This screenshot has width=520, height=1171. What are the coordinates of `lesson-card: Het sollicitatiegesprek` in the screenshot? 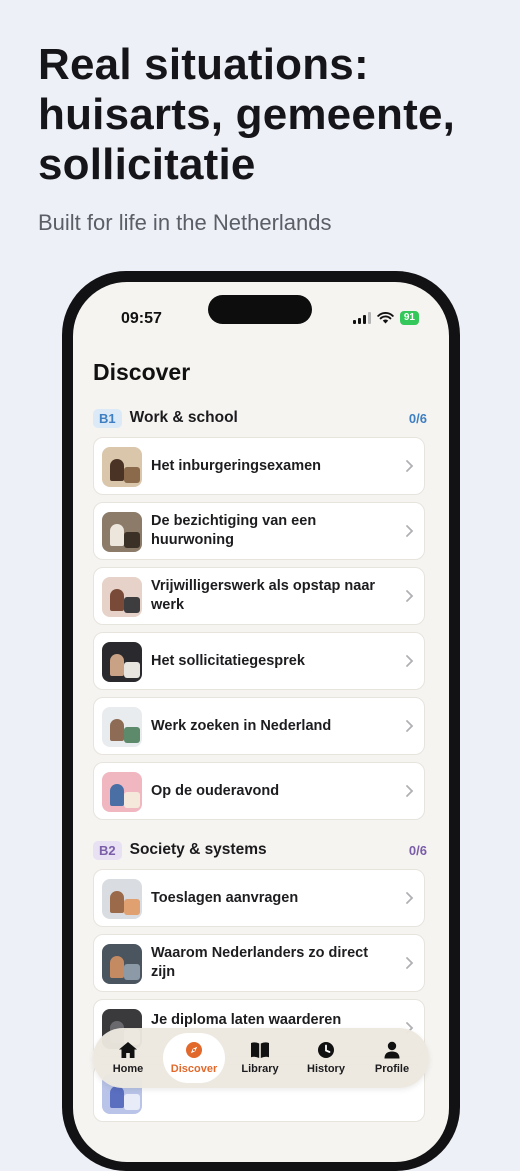 It's located at (259, 661).